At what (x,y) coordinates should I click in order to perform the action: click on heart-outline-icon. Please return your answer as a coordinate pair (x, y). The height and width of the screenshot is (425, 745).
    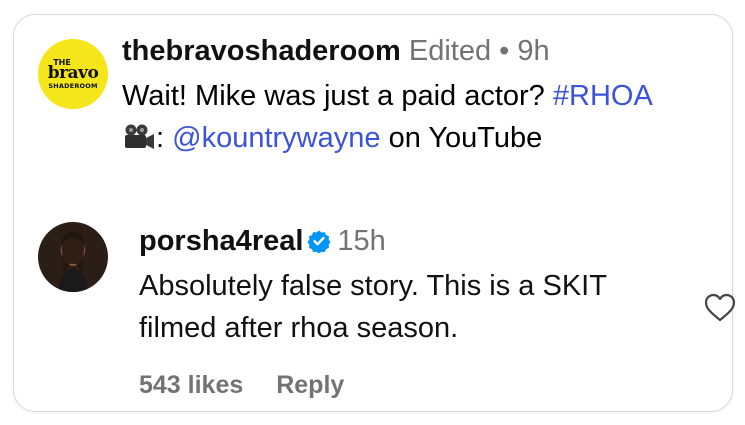
    Looking at the image, I should click on (720, 308).